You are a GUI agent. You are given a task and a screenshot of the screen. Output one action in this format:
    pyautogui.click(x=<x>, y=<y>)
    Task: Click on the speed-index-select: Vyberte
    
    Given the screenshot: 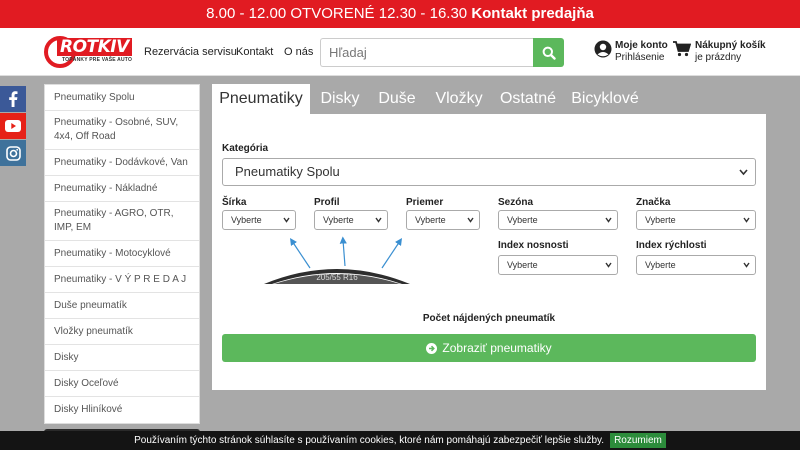 What is the action you would take?
    pyautogui.click(x=696, y=265)
    